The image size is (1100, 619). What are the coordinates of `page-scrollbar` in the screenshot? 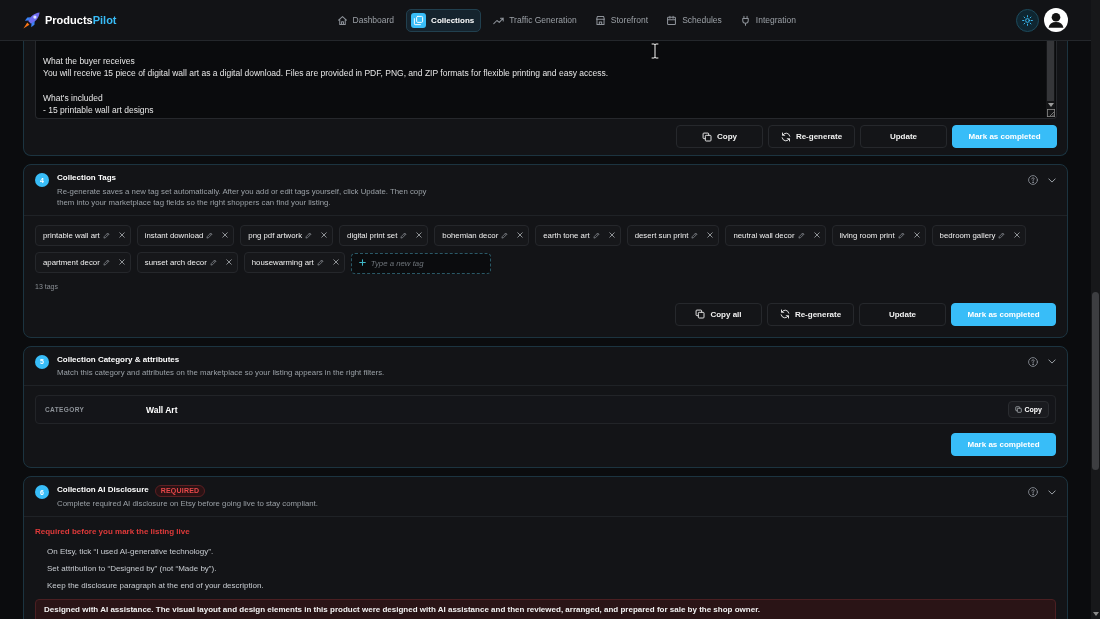 It's located at (1095, 309).